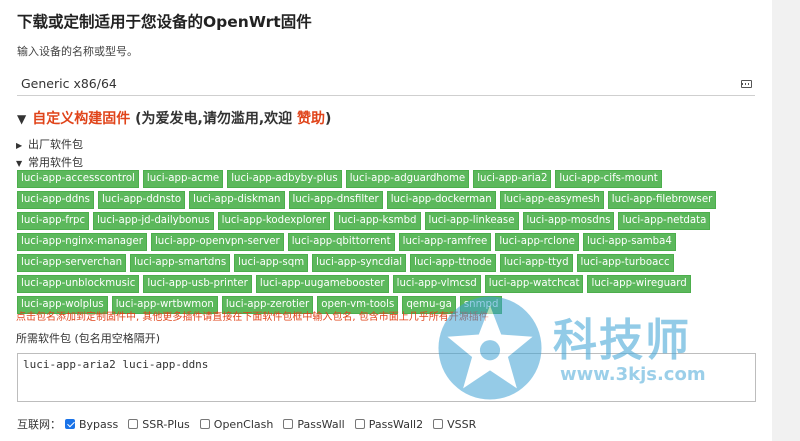  I want to click on network-option-label: Bypass, so click(99, 424).